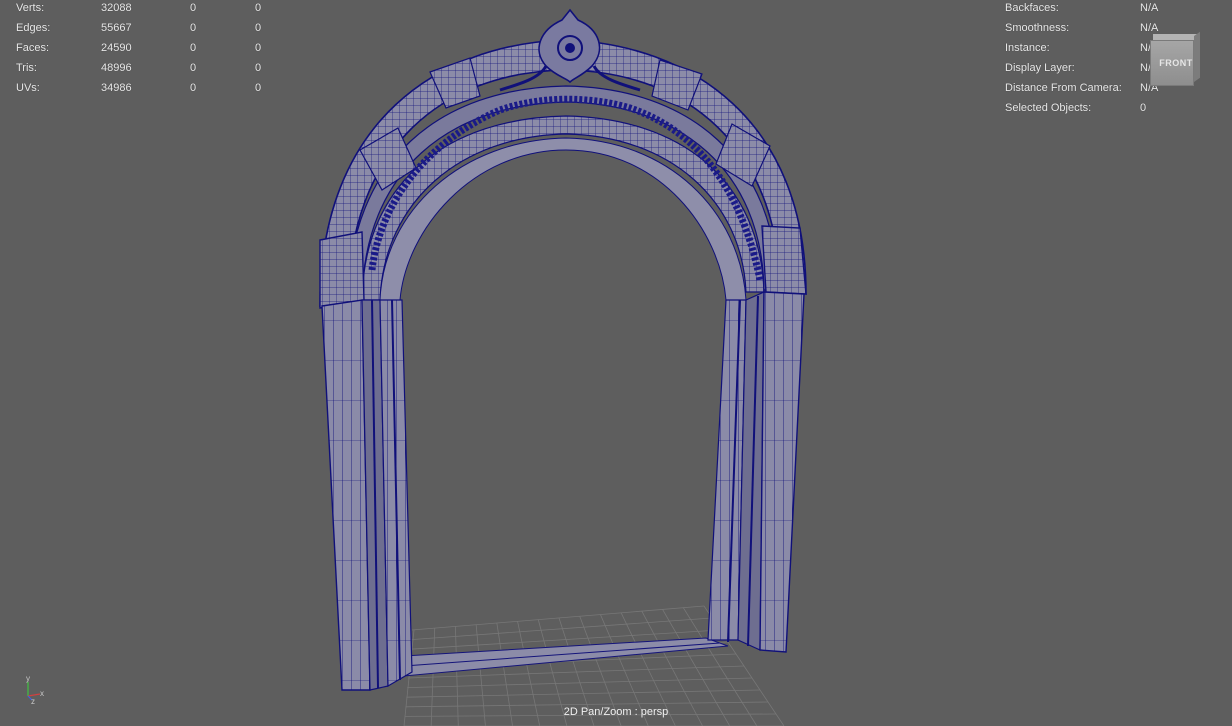 Image resolution: width=1232 pixels, height=726 pixels. I want to click on hud-stat-v1: 32088, so click(116, 8).